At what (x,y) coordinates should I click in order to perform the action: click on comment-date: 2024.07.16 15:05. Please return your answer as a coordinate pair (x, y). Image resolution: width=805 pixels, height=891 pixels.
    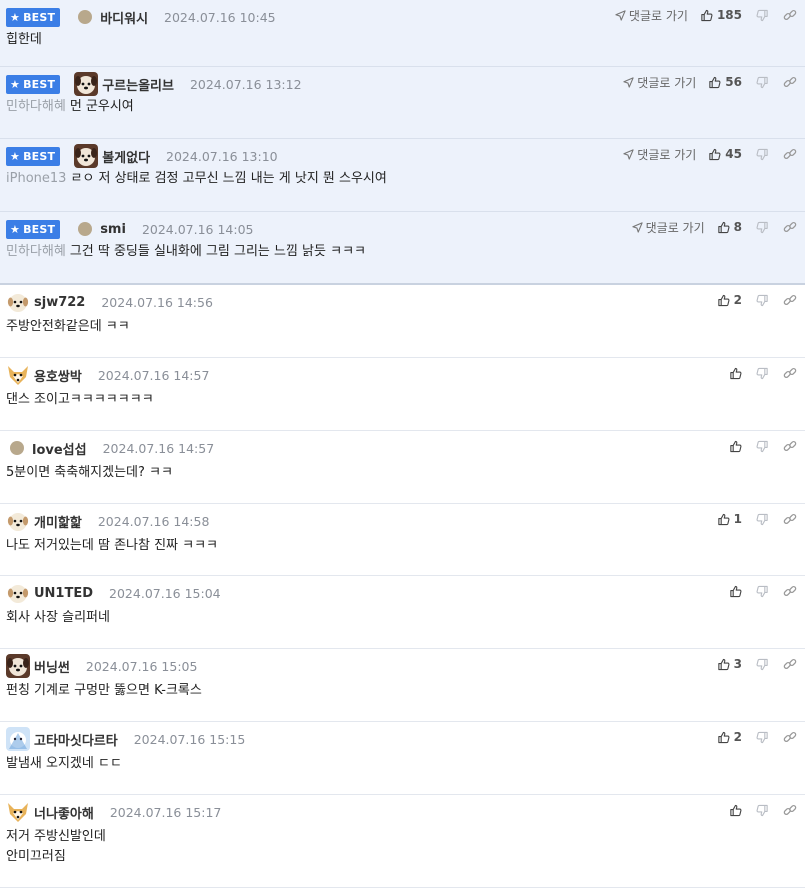
    Looking at the image, I should click on (141, 666).